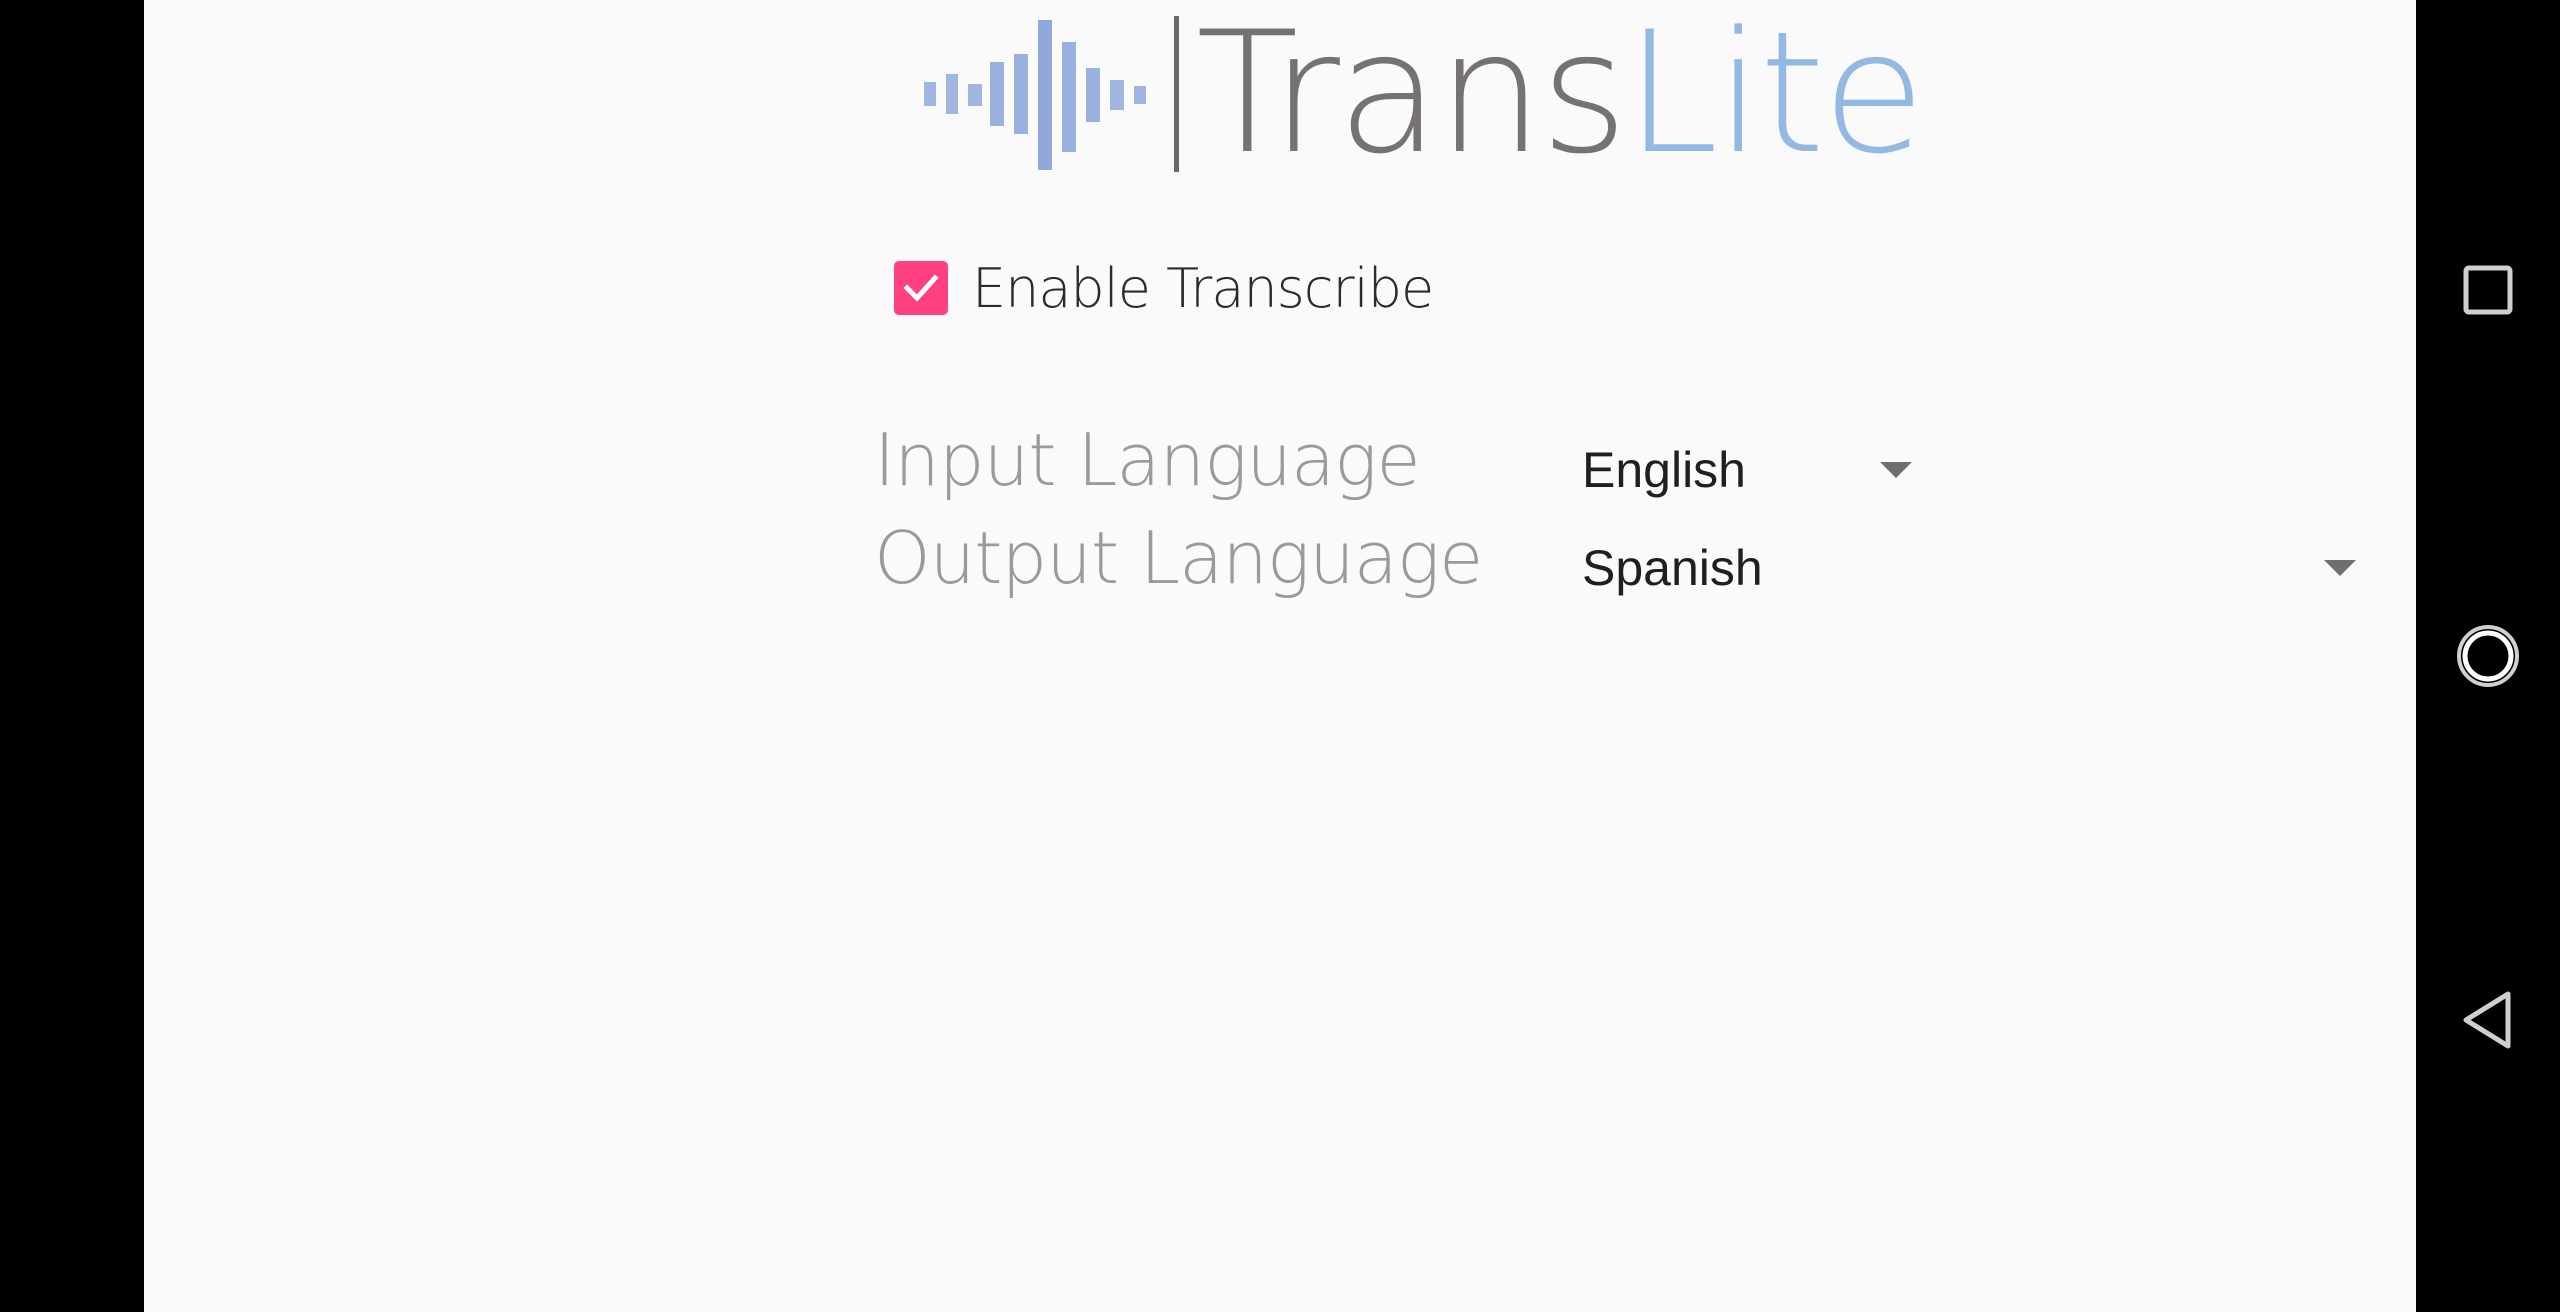  I want to click on back-icon, so click(2487, 1020).